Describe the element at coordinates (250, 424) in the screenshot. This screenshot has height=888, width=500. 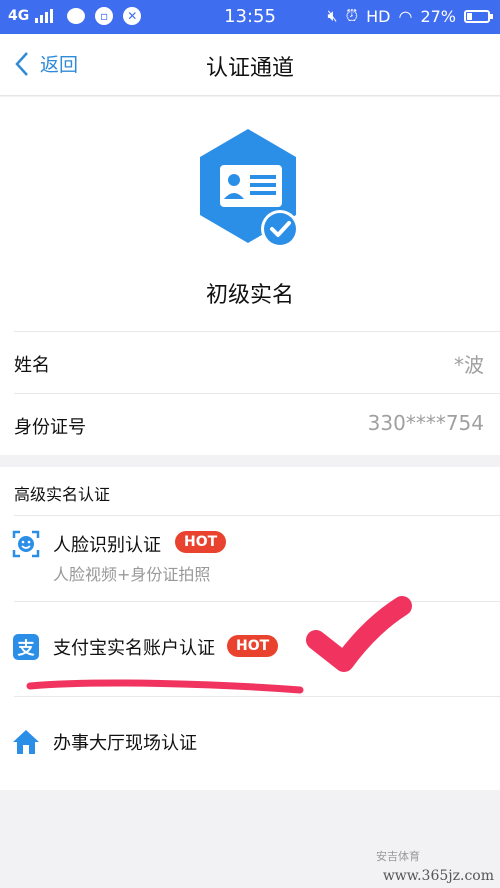
I see `info-row-id-number: 身份证号 330****754` at that location.